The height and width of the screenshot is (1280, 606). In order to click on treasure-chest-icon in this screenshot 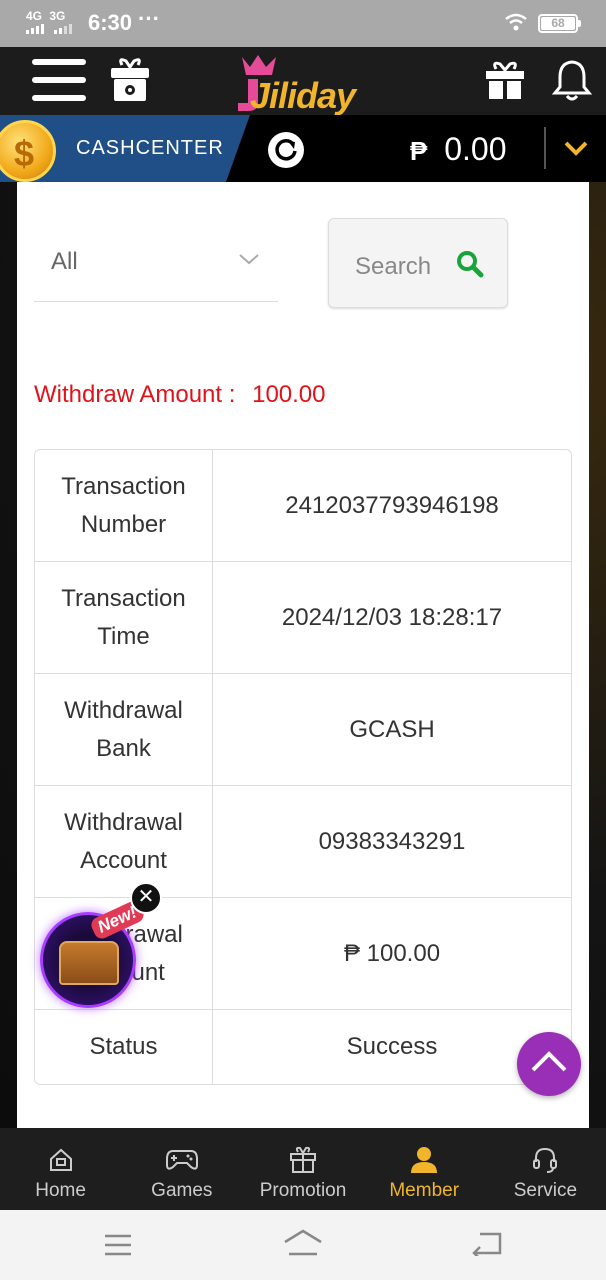, I will do `click(89, 963)`.